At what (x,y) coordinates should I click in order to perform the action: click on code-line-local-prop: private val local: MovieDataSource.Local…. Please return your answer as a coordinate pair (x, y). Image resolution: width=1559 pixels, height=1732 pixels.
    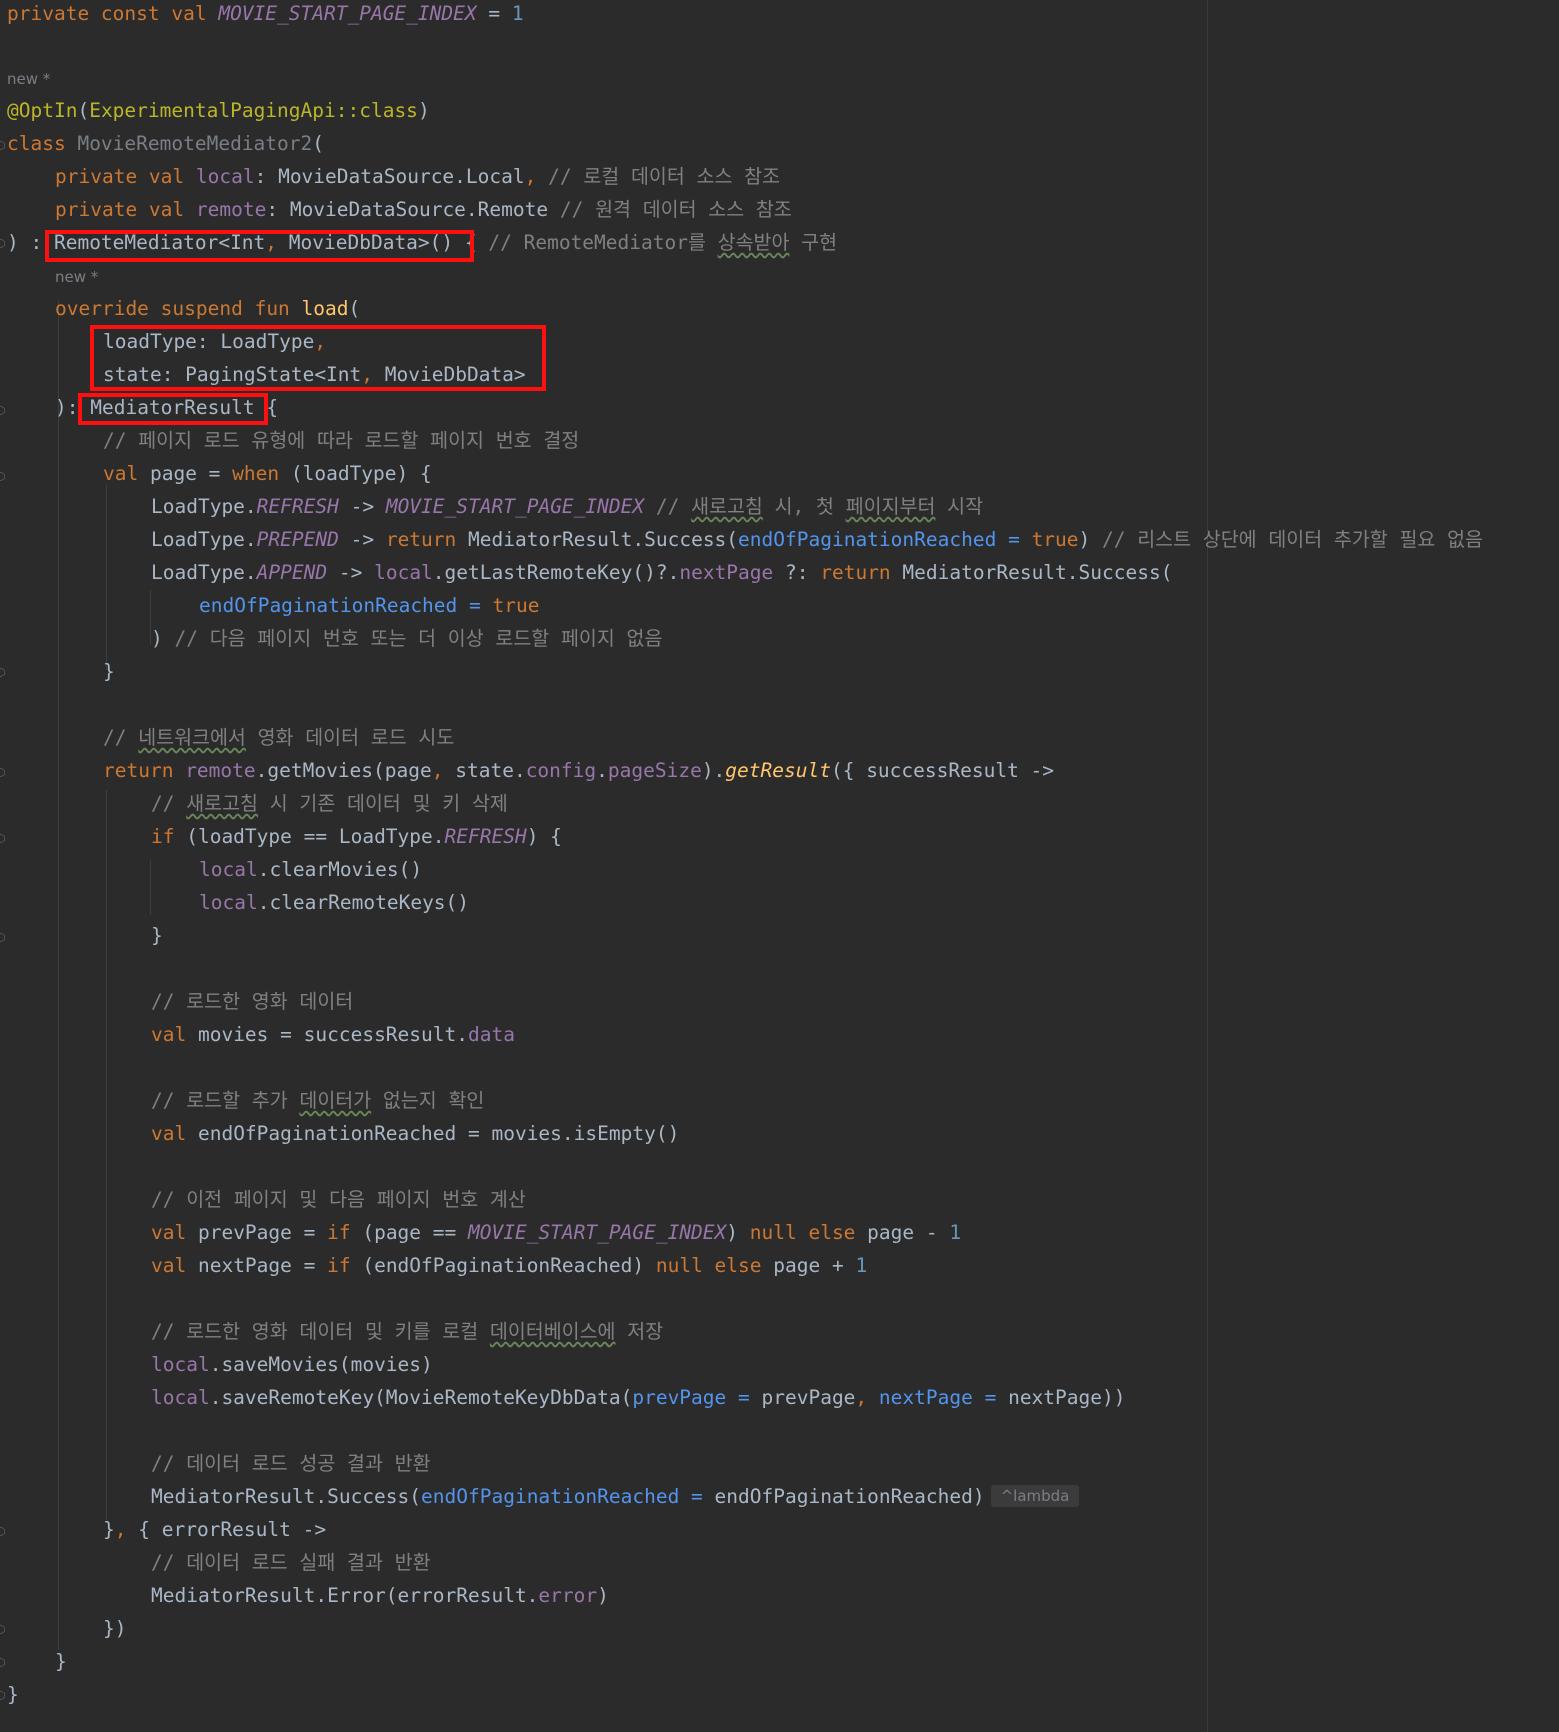
    Looking at the image, I should click on (417, 179).